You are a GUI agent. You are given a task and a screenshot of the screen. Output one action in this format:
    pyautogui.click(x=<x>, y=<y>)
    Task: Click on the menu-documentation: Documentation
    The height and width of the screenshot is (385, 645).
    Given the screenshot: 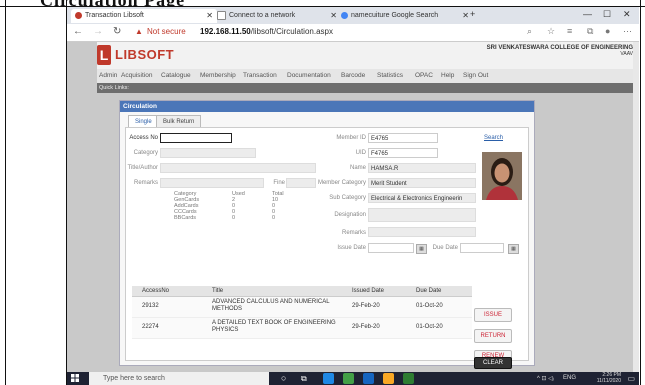 What is the action you would take?
    pyautogui.click(x=309, y=75)
    